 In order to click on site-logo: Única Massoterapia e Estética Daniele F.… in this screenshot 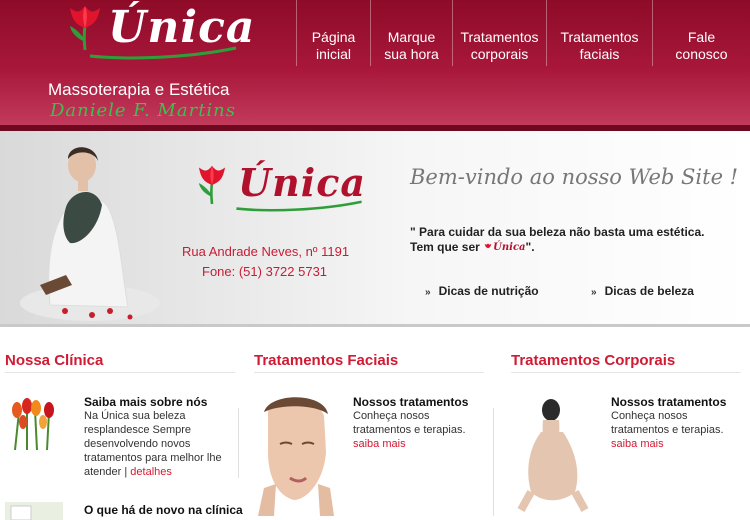, I will do `click(150, 62)`.